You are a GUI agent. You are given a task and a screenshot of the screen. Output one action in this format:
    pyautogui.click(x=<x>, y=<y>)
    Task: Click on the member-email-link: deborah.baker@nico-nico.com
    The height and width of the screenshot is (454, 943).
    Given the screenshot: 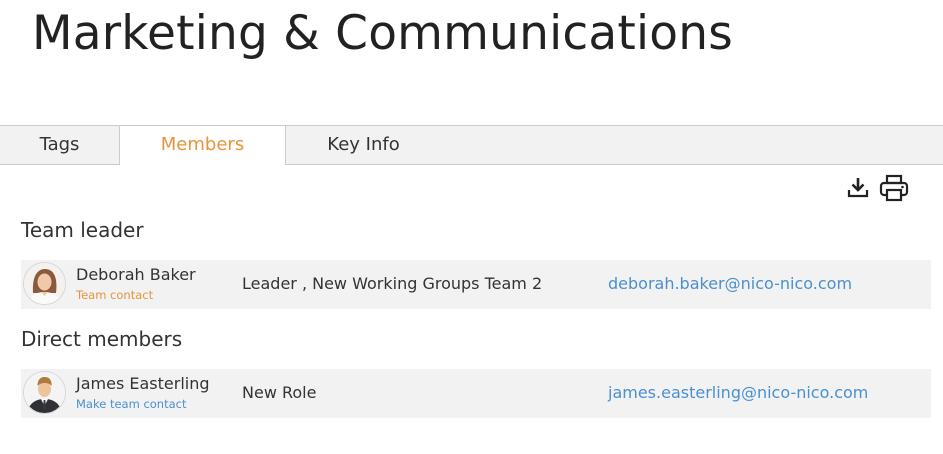 What is the action you would take?
    pyautogui.click(x=730, y=283)
    